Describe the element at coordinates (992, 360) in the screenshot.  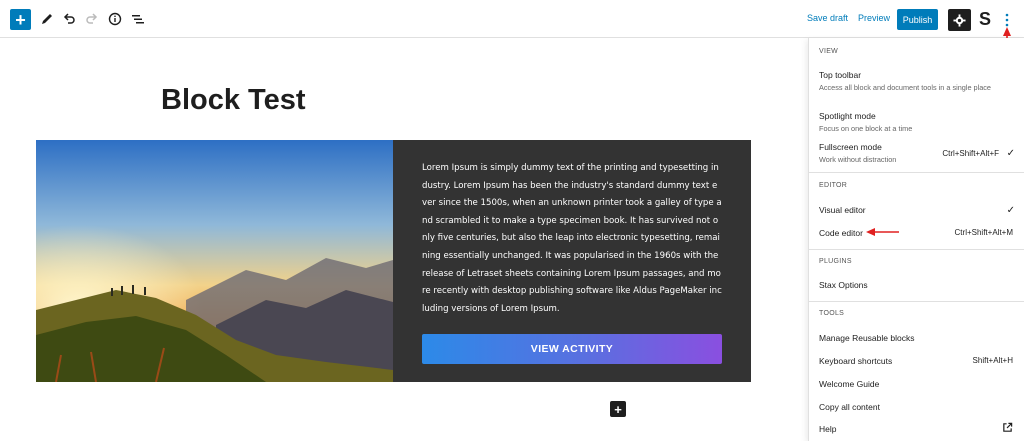
I see `menu-item-shortcut: Shift+Alt+H` at that location.